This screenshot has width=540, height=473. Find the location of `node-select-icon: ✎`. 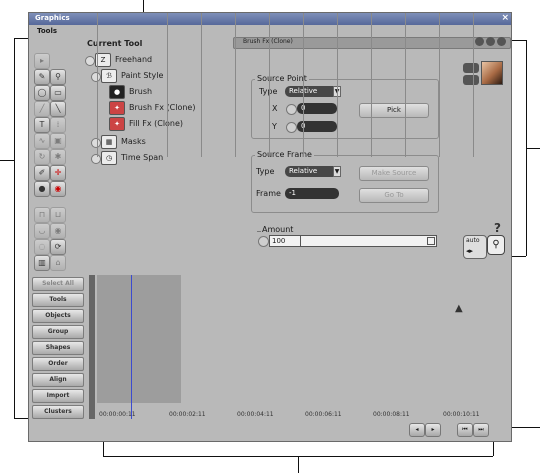

node-select-icon: ✎ is located at coordinates (42, 77).